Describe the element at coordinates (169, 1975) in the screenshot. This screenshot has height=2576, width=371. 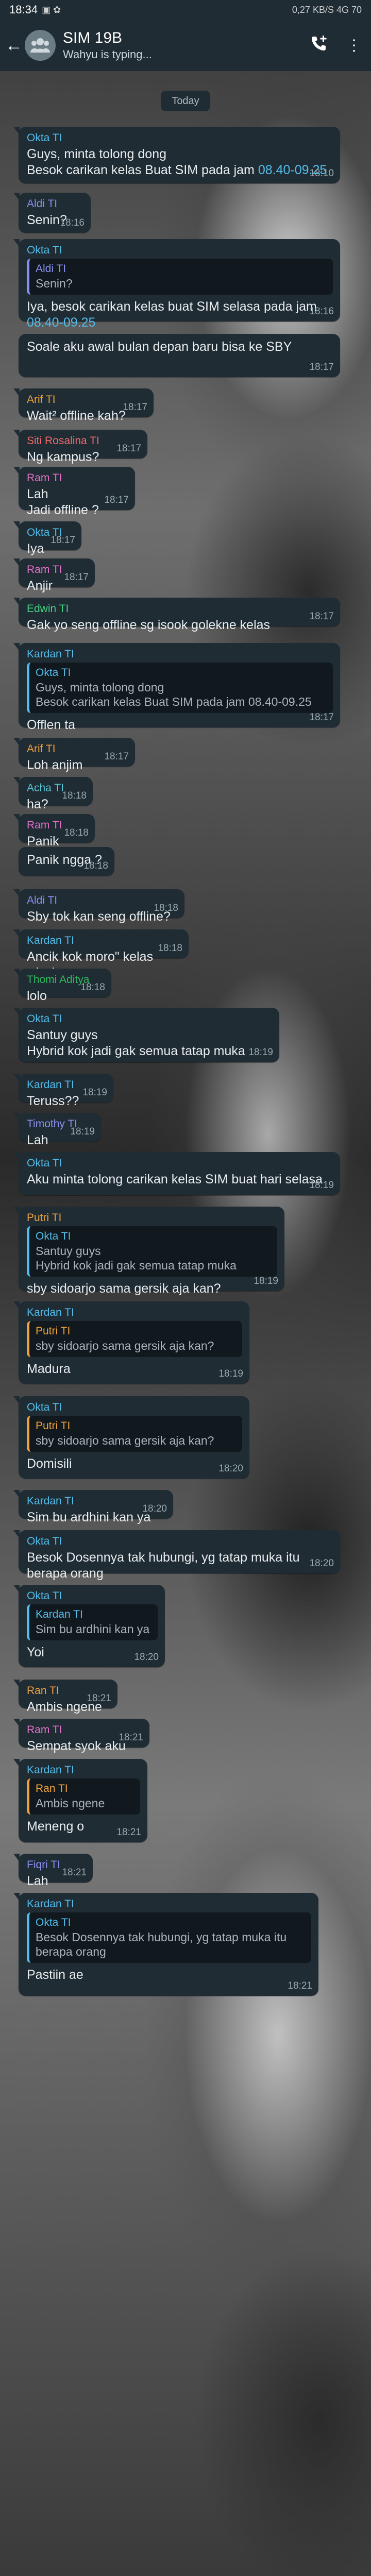
I see `message-text: Pastiin ae` at that location.